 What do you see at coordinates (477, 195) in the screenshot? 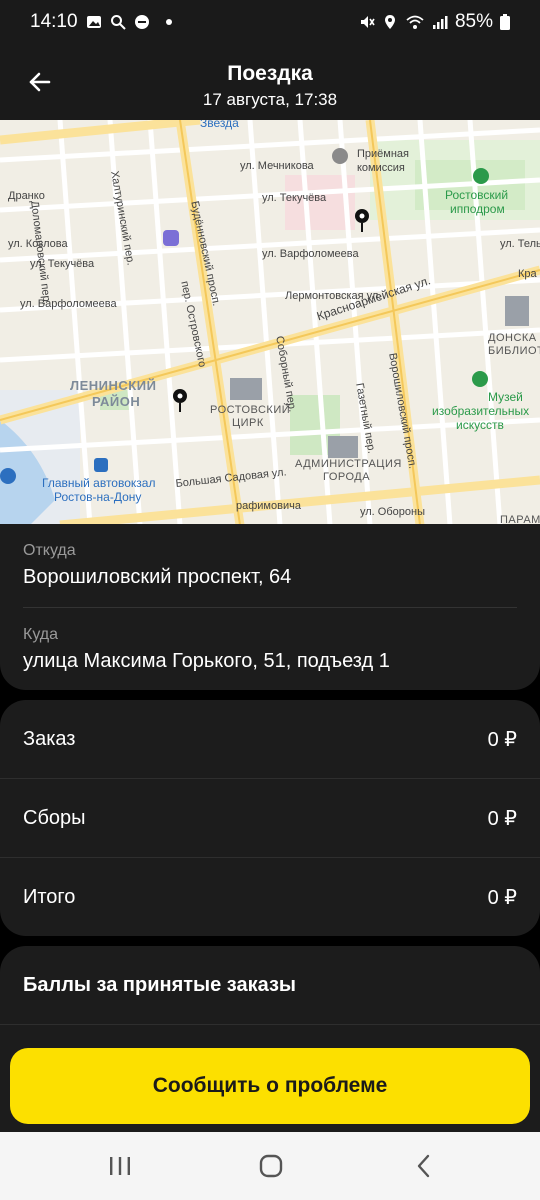
I see `map-label: Ростовский` at bounding box center [477, 195].